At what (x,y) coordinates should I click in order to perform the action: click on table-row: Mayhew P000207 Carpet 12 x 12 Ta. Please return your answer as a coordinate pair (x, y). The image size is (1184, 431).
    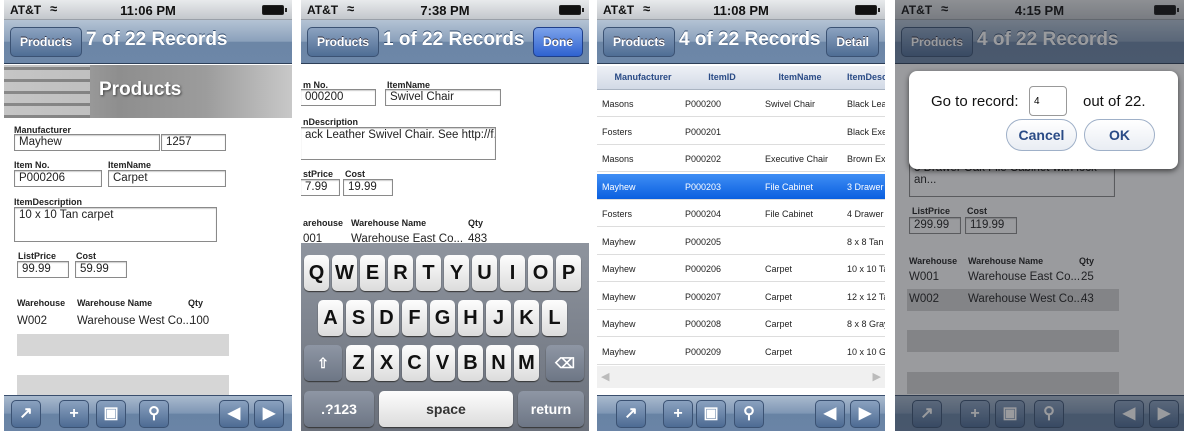
    Looking at the image, I should click on (741, 297).